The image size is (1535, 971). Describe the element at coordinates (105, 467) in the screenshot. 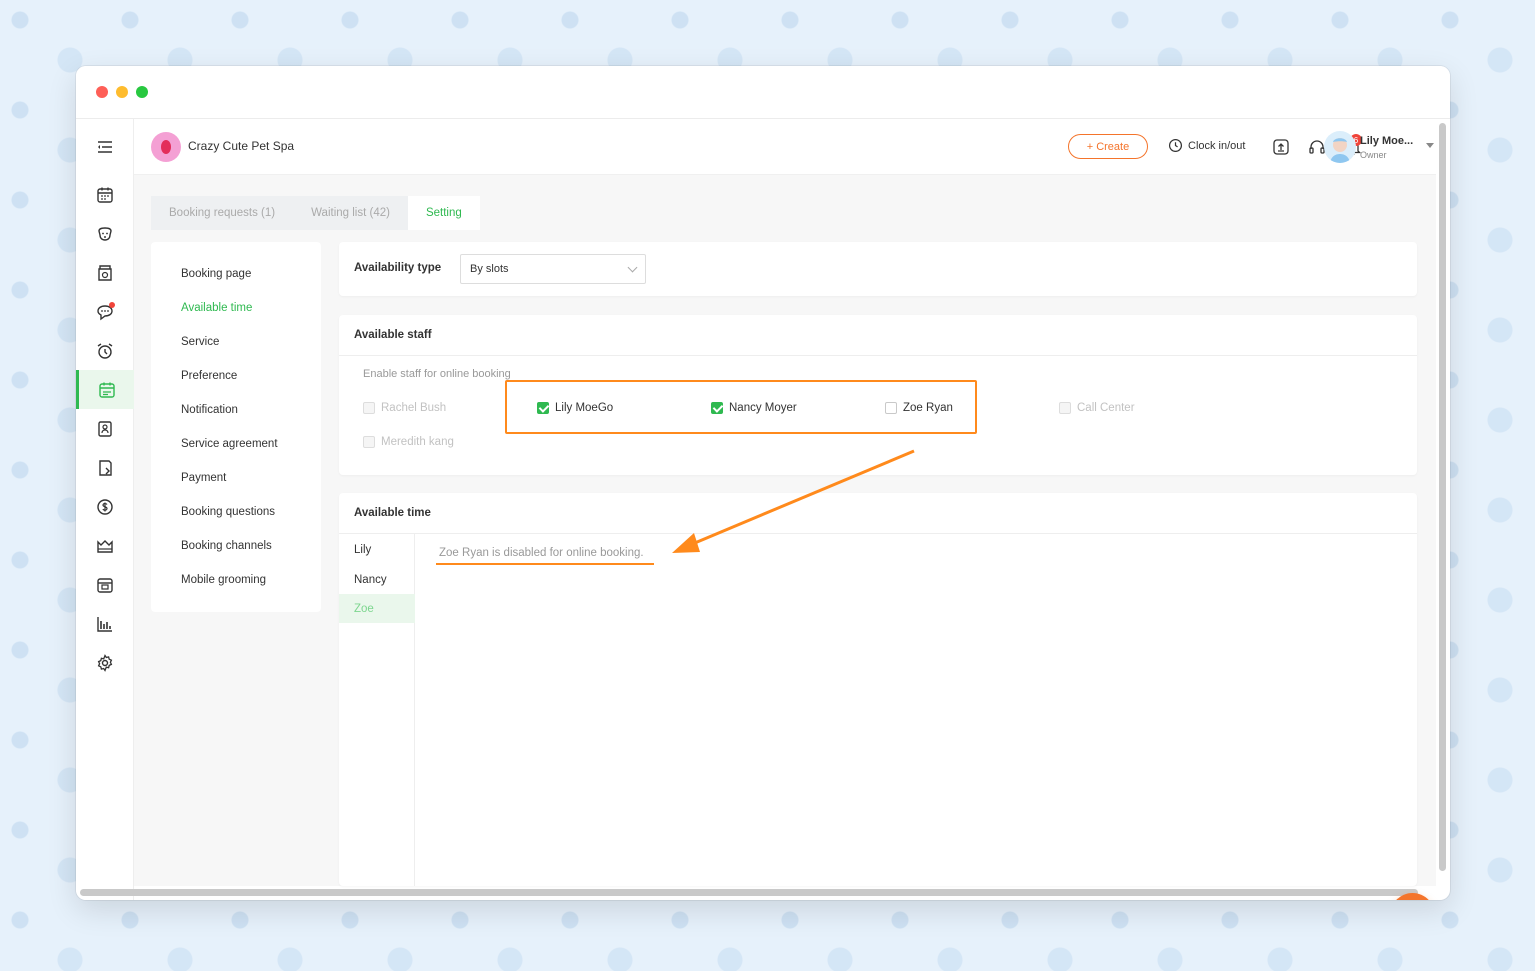

I see `marketing-icon` at that location.